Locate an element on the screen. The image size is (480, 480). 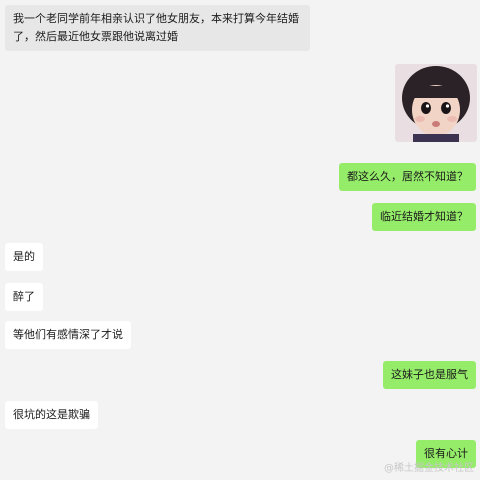
message-bubble-incoming: 醉了 is located at coordinates (24, 297).